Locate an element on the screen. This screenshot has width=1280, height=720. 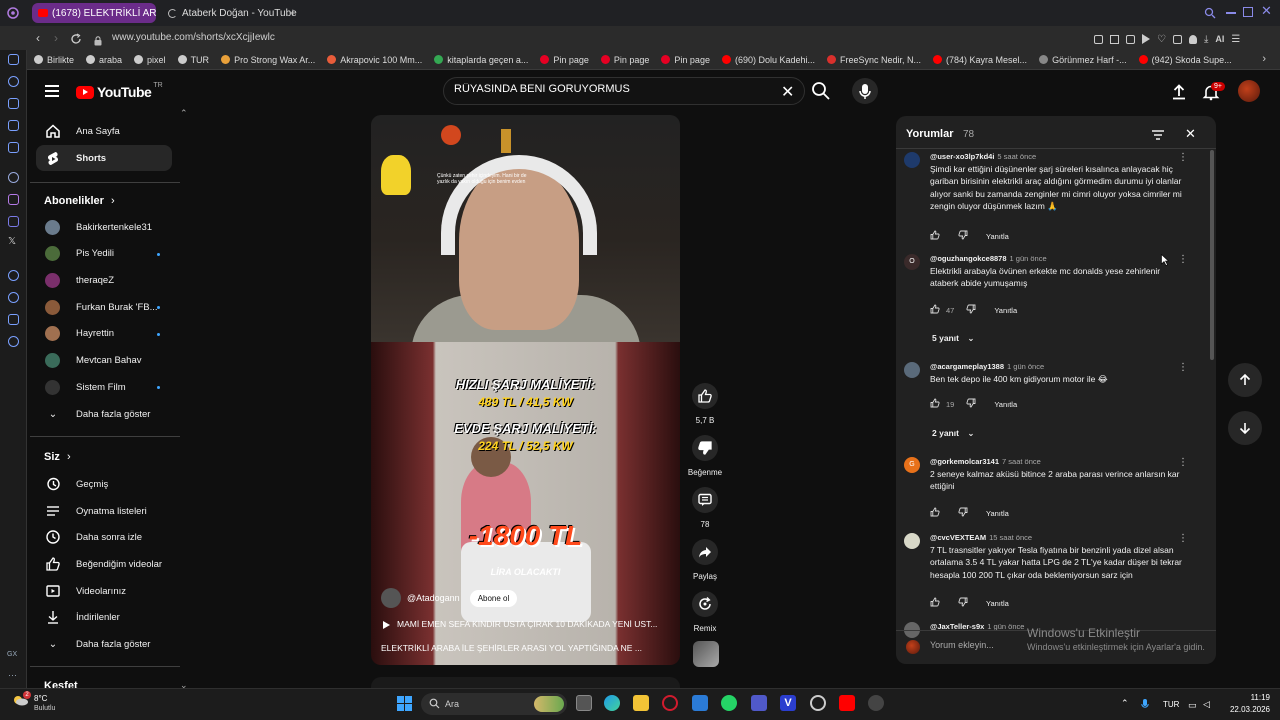
forward-icon: › is located at coordinates (56, 38).